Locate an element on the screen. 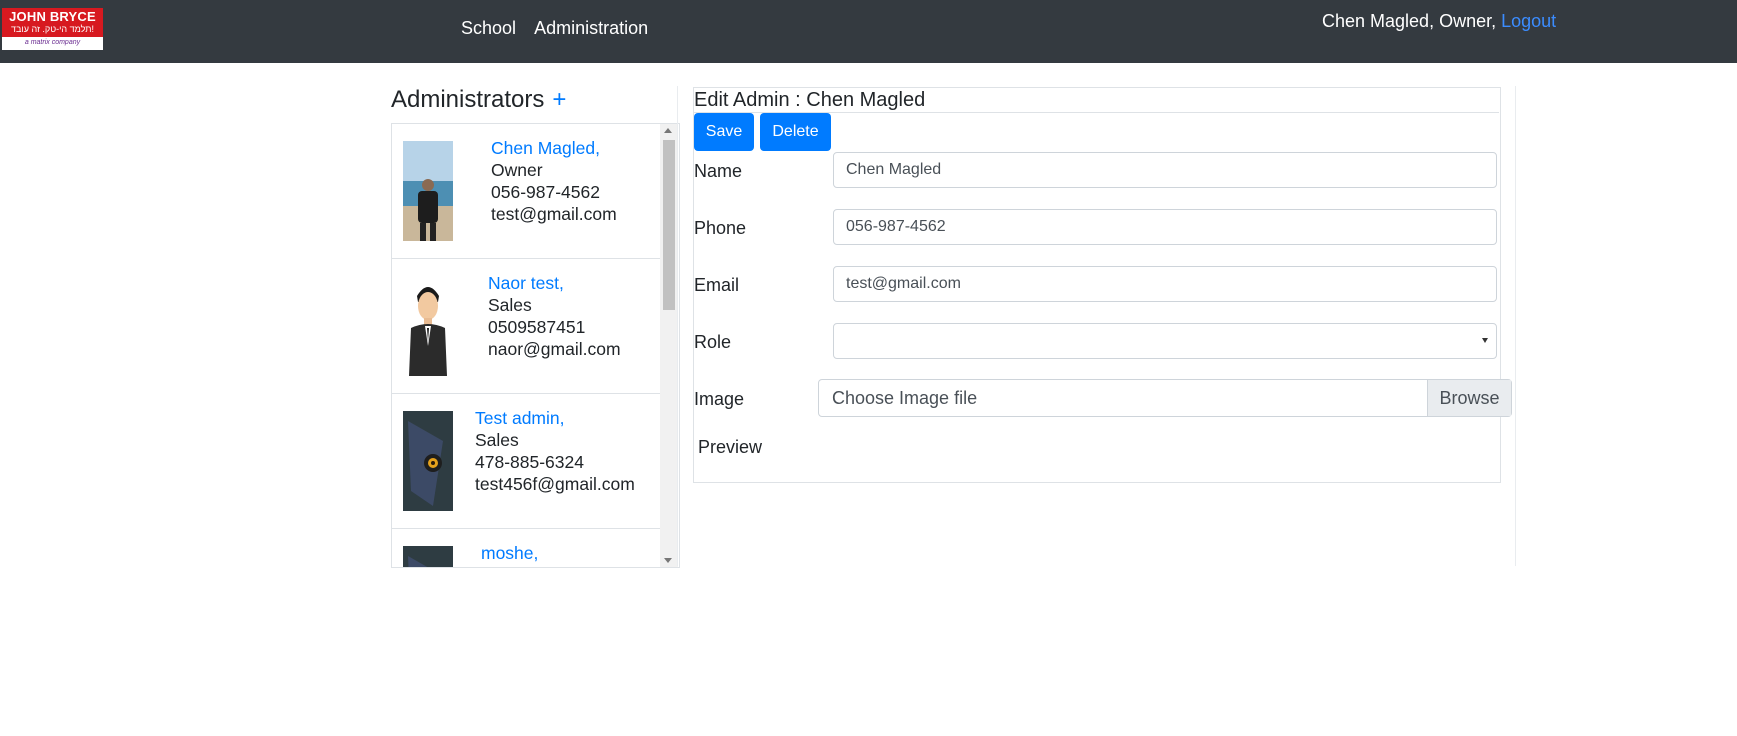 The width and height of the screenshot is (1737, 736). nav-link-administration: Administration is located at coordinates (591, 28).